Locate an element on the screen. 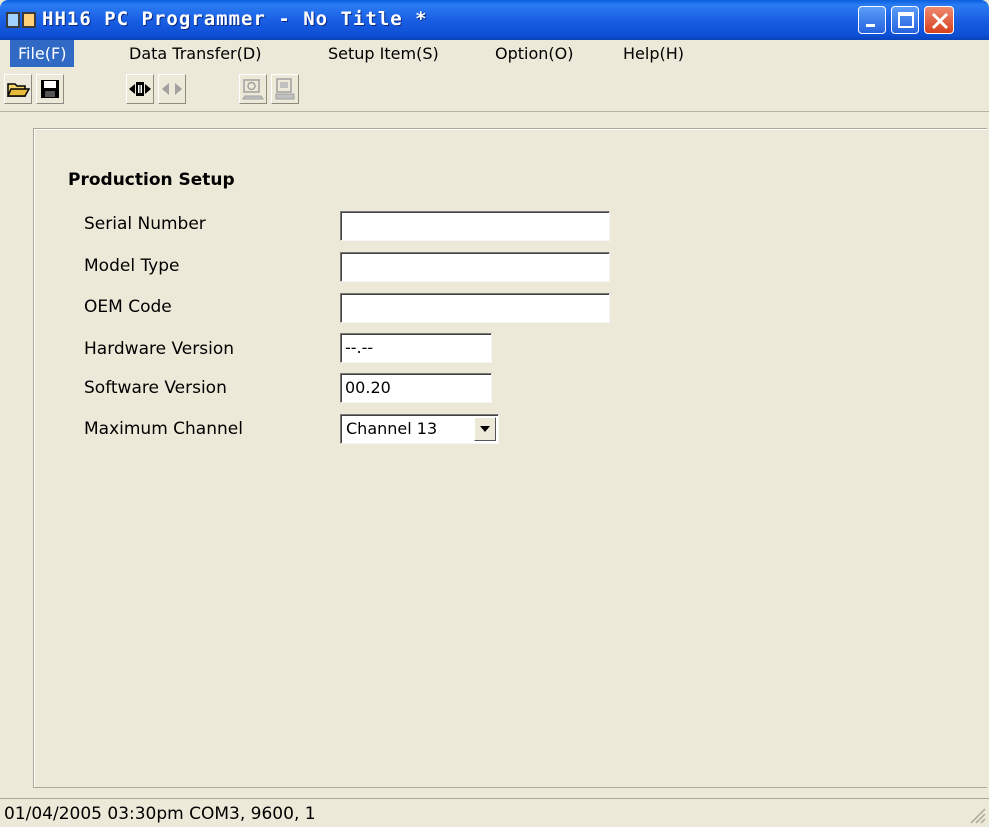  serial-number-field is located at coordinates (475, 226).